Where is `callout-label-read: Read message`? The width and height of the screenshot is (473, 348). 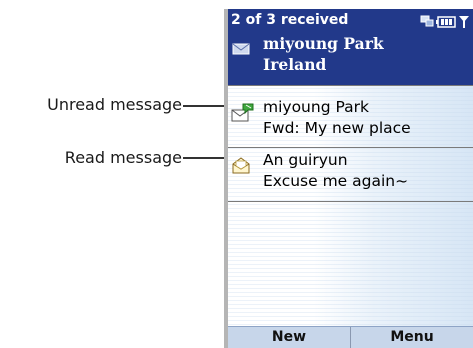
callout-label-read: Read message is located at coordinates (123, 157).